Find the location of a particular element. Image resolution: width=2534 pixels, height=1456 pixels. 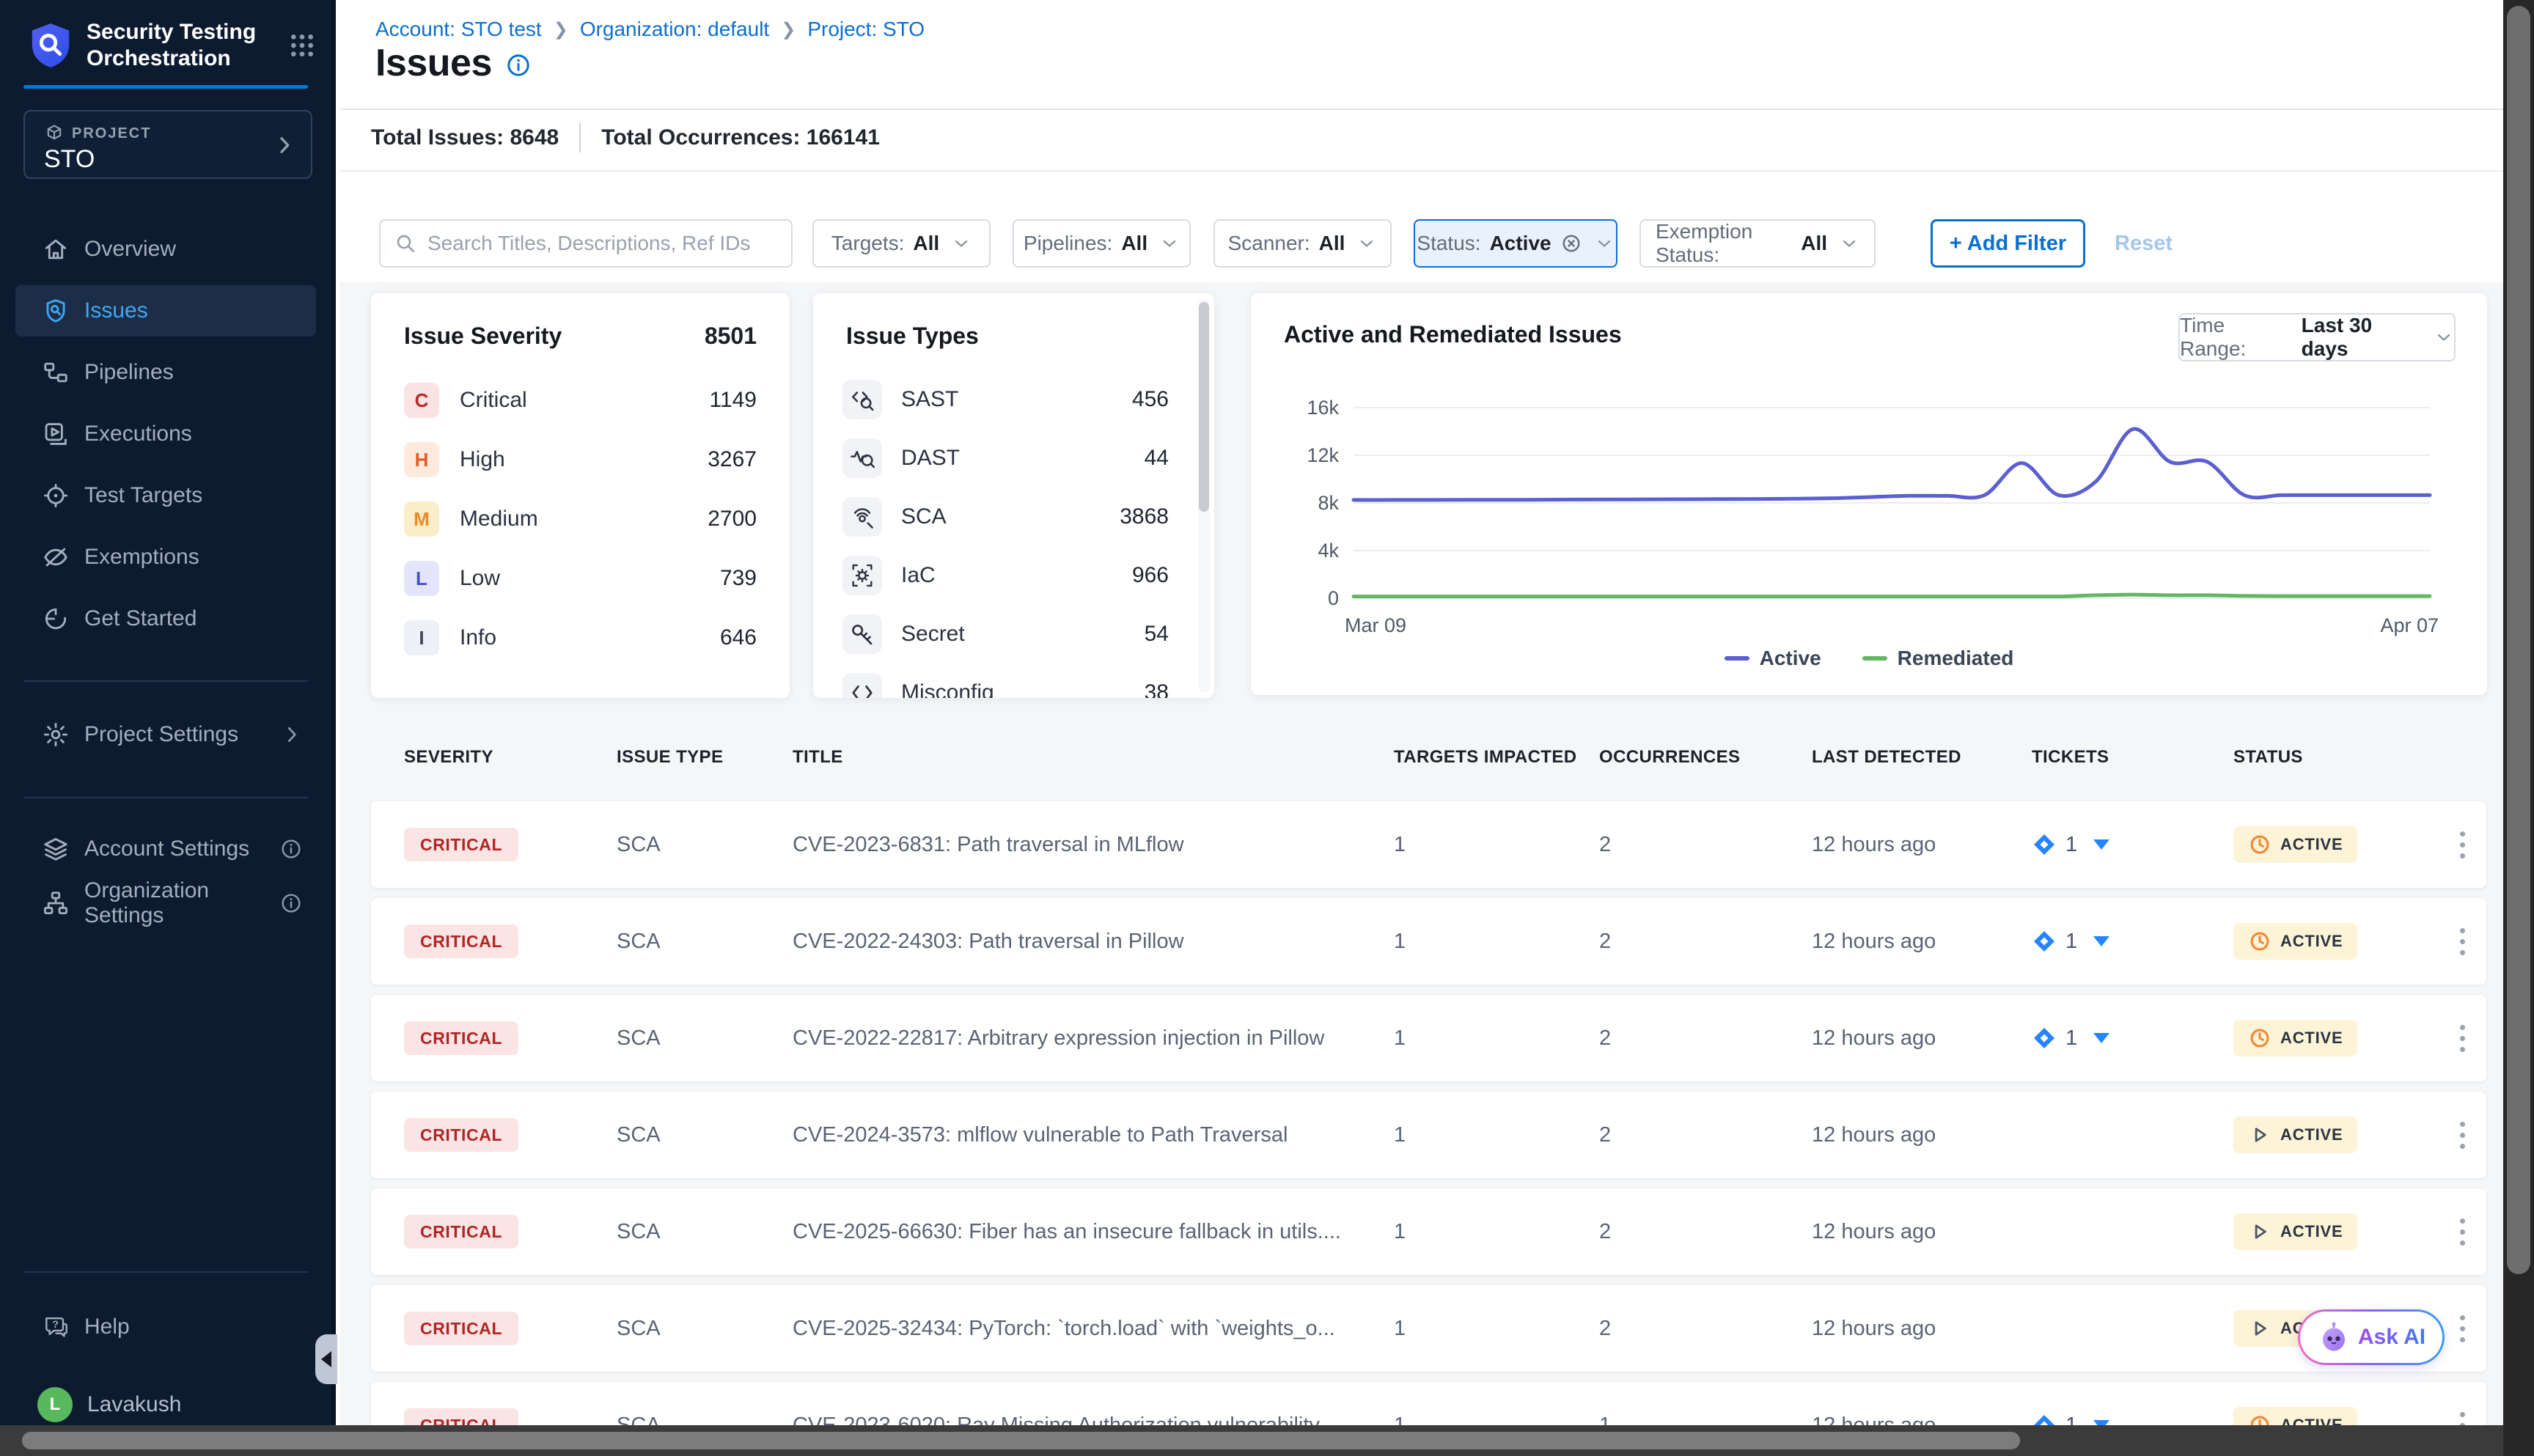

reset-button: Reset is located at coordinates (2144, 243).